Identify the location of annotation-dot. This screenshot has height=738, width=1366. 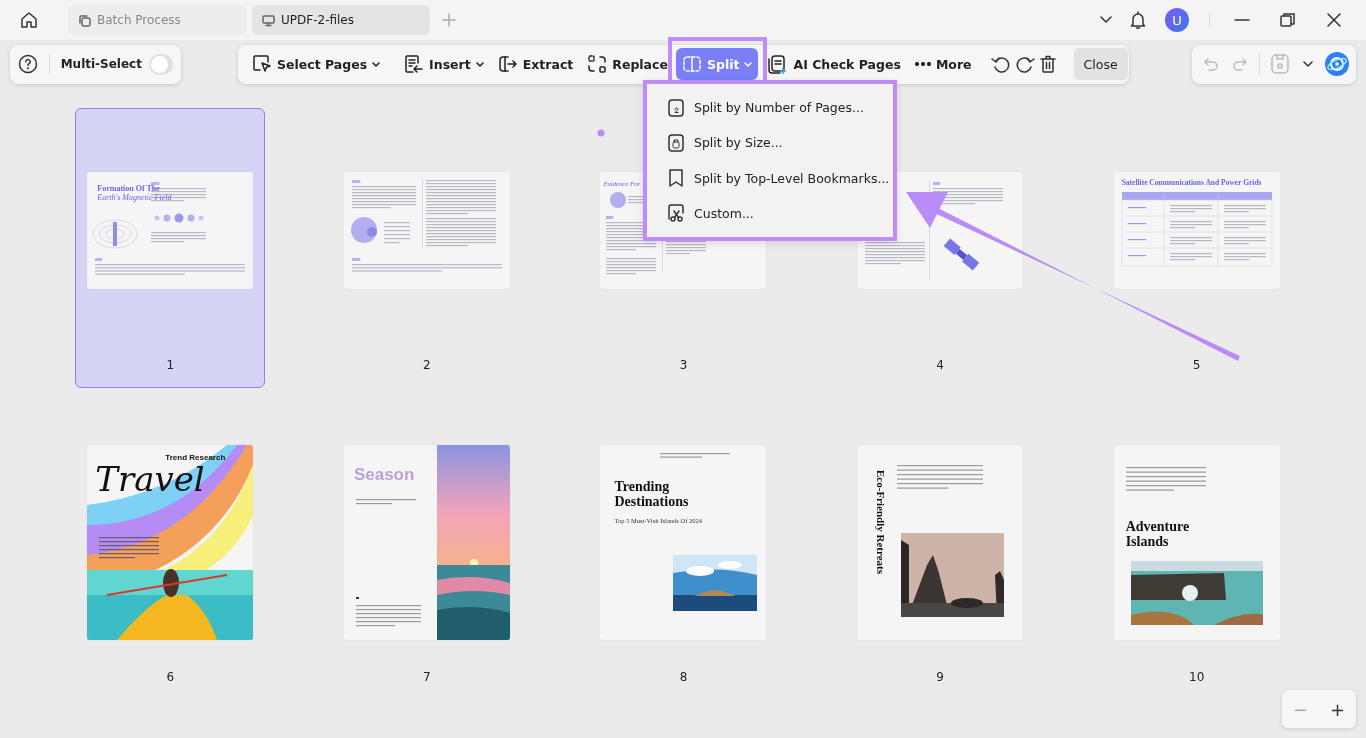
(601, 133).